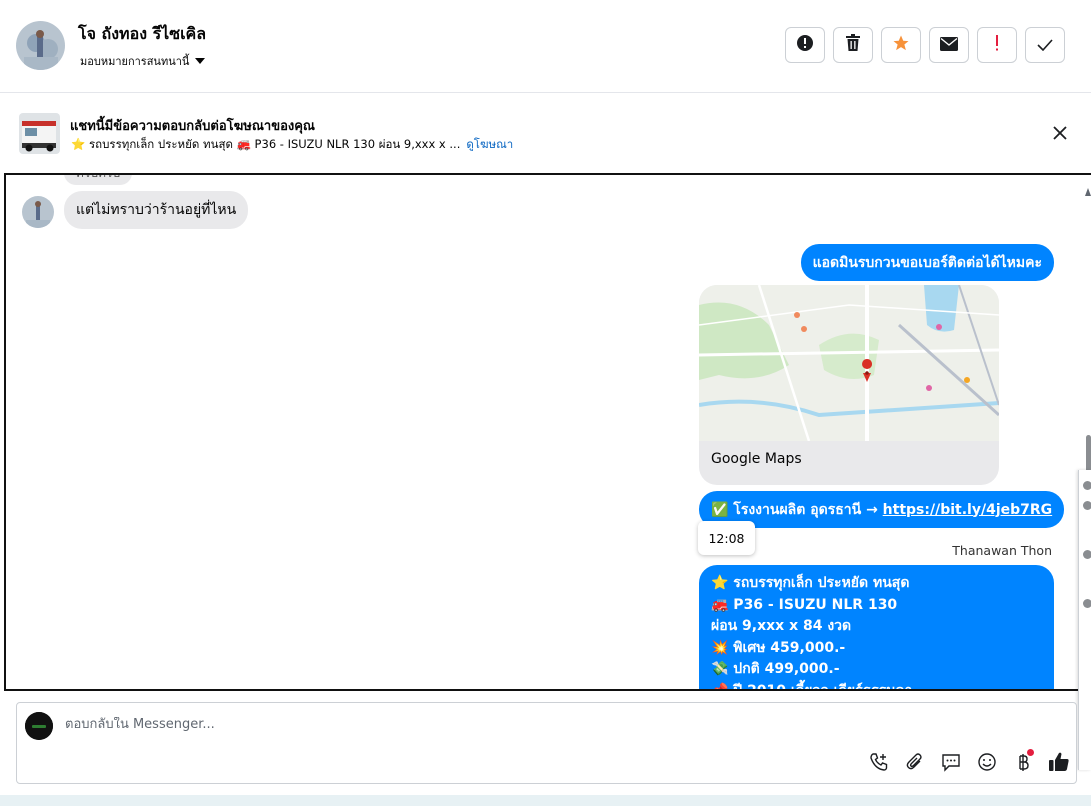 The width and height of the screenshot is (1091, 806). What do you see at coordinates (804, 604) in the screenshot?
I see `promo-line: 🚒 P36 - ISUZU NLR 130` at bounding box center [804, 604].